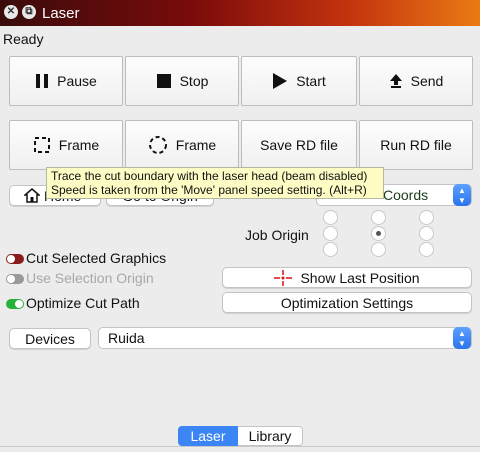 Image resolution: width=480 pixels, height=452 pixels. I want to click on device-select-value: Ruida, so click(126, 338).